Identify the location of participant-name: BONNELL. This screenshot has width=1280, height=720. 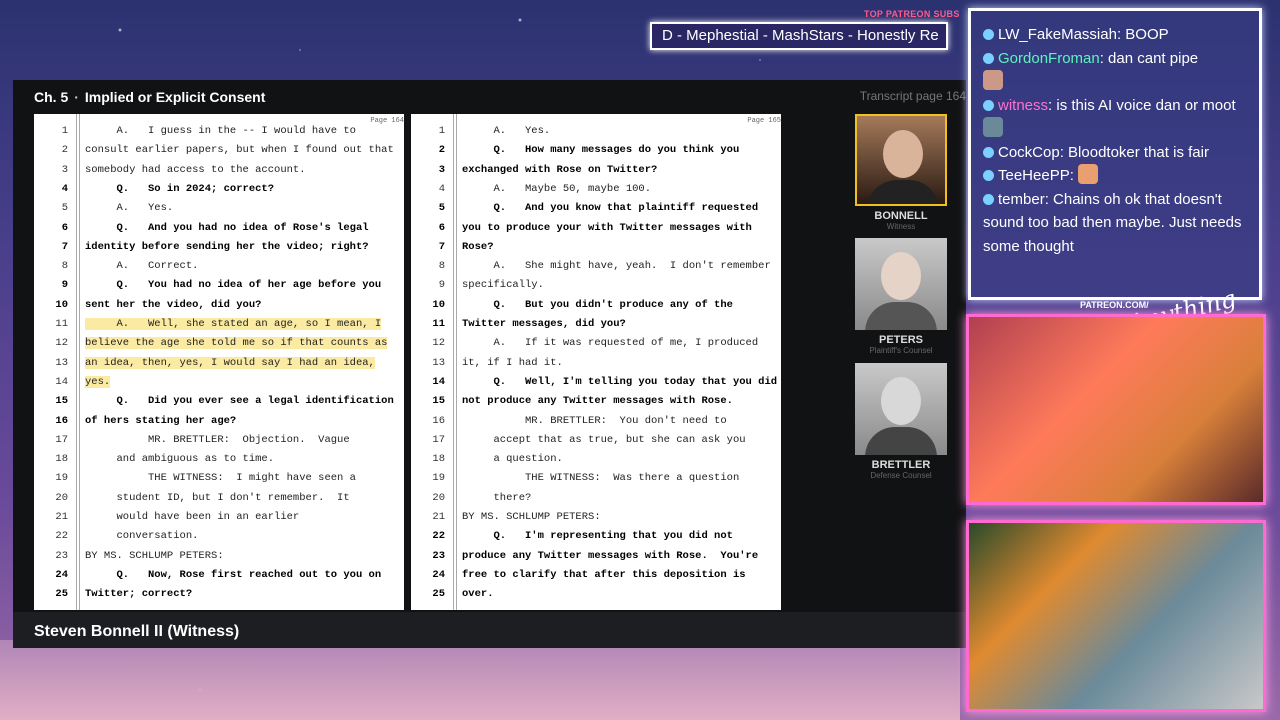
(901, 216).